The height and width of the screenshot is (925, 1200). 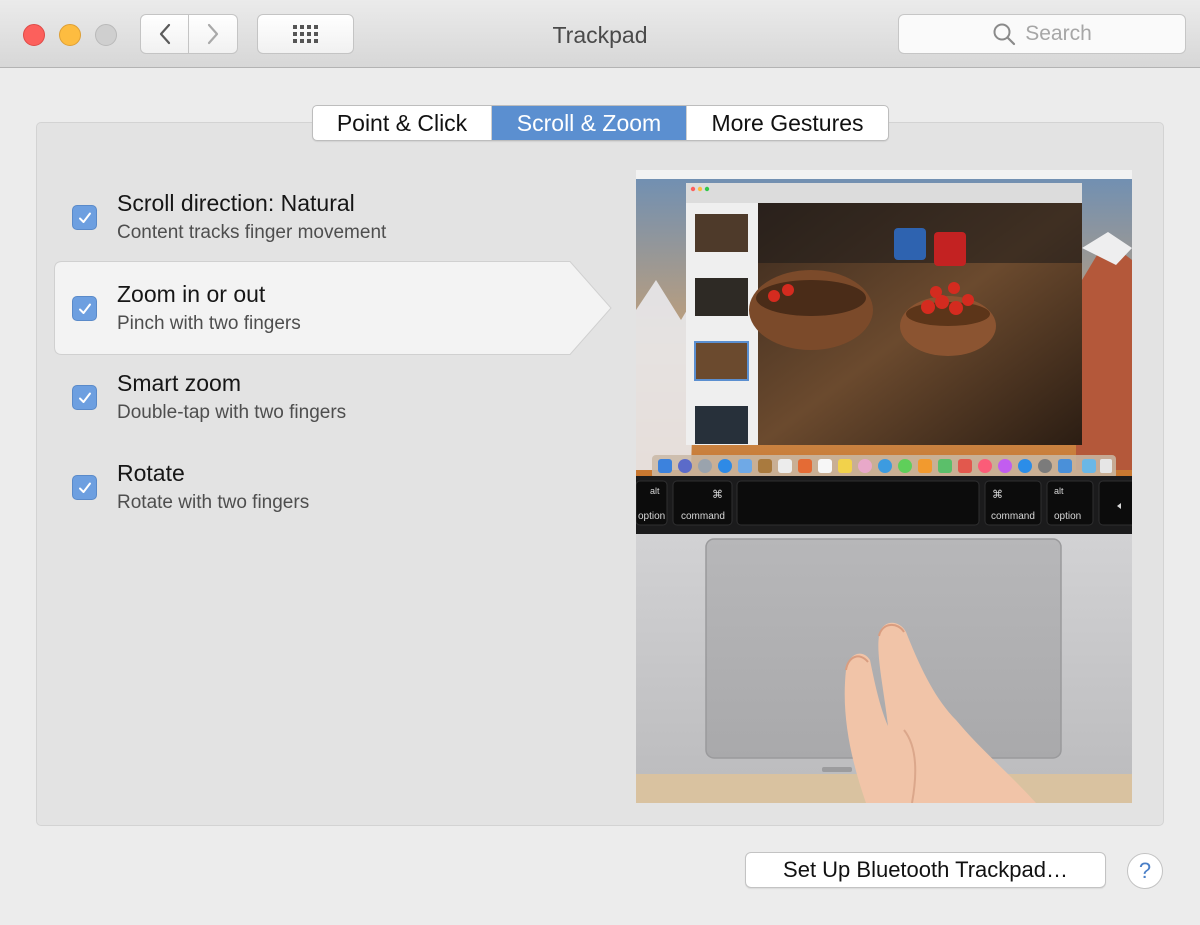 What do you see at coordinates (1059, 491) in the screenshot?
I see `key-right-option-top: alt` at bounding box center [1059, 491].